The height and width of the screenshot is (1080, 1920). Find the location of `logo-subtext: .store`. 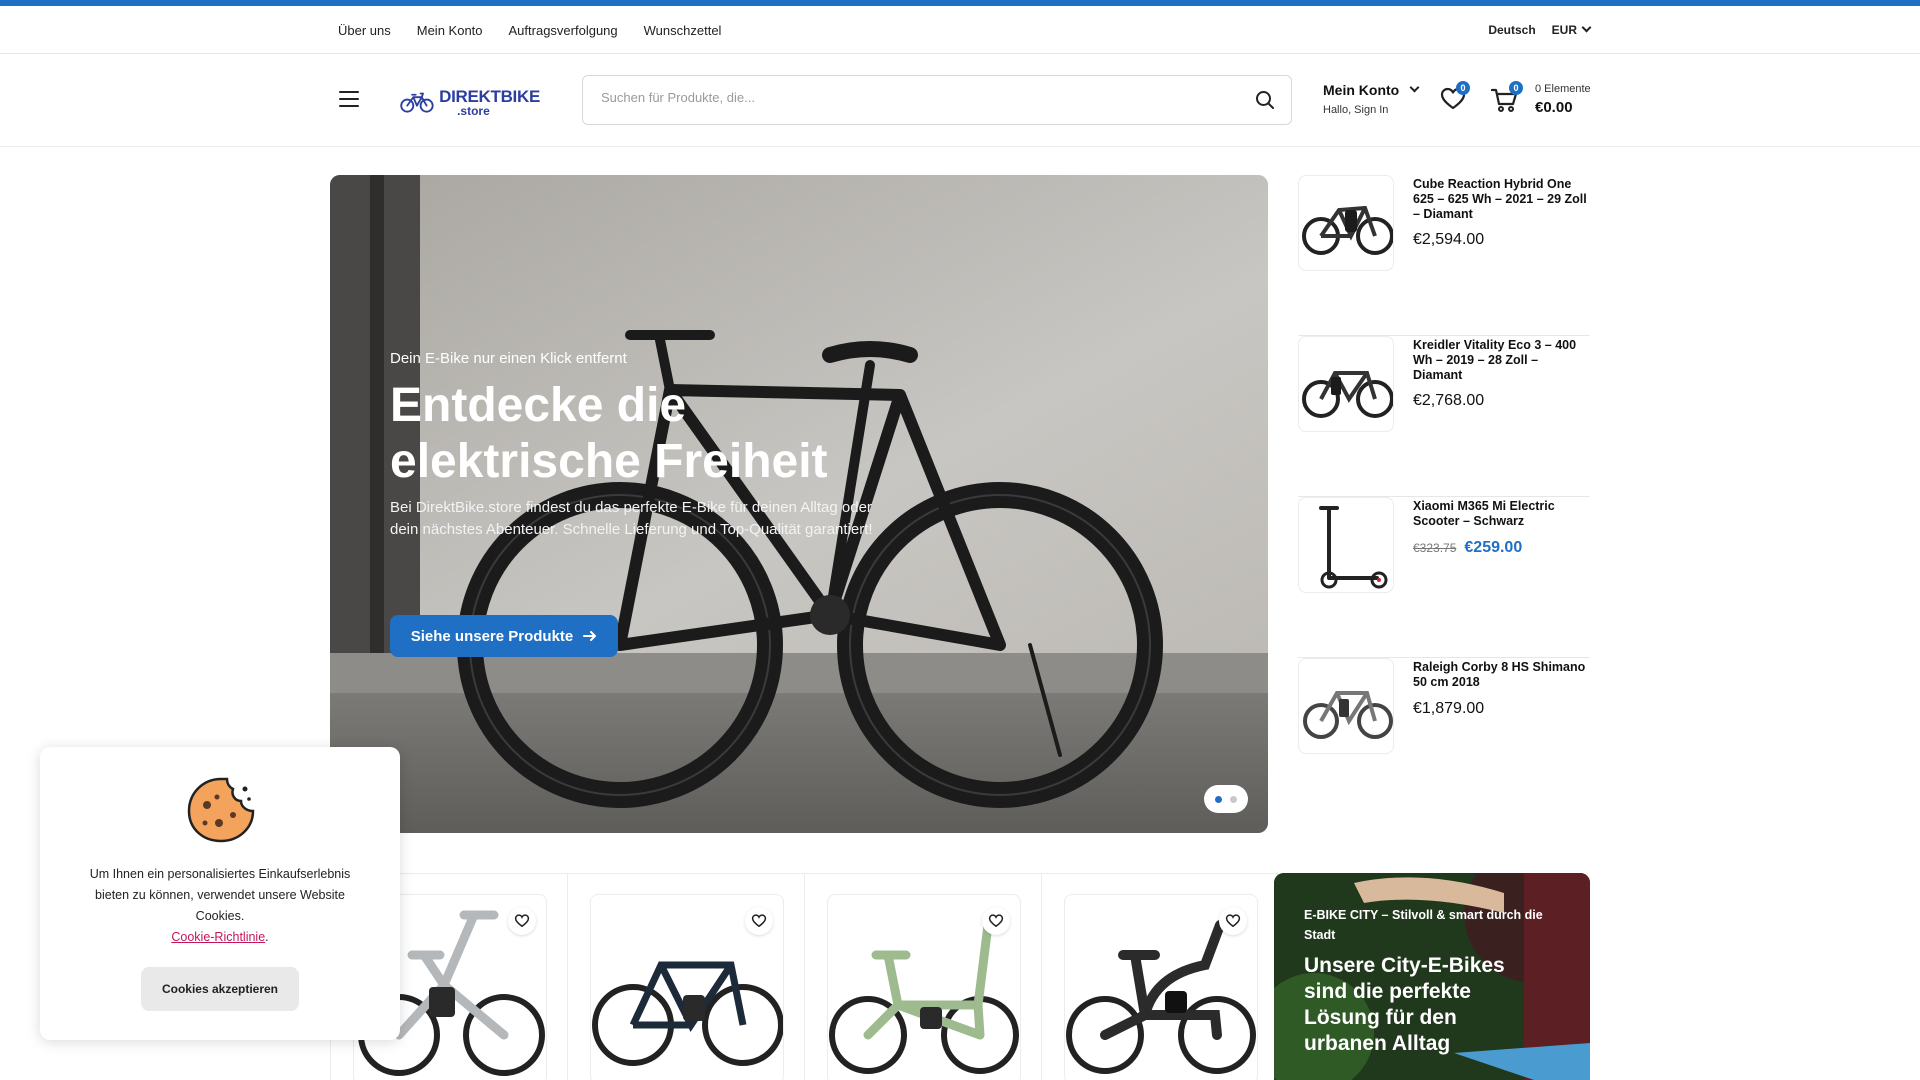

logo-subtext: .store is located at coordinates (473, 110).